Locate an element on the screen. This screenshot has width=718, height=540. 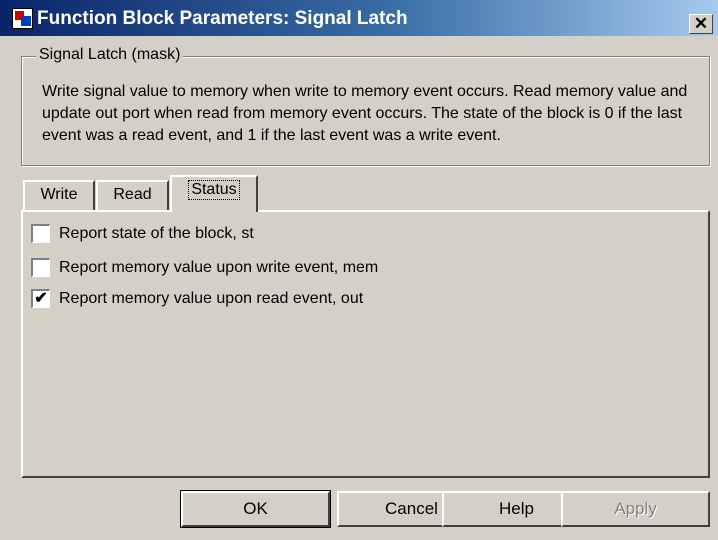
report-state-label: Report state of the block, st is located at coordinates (156, 233).